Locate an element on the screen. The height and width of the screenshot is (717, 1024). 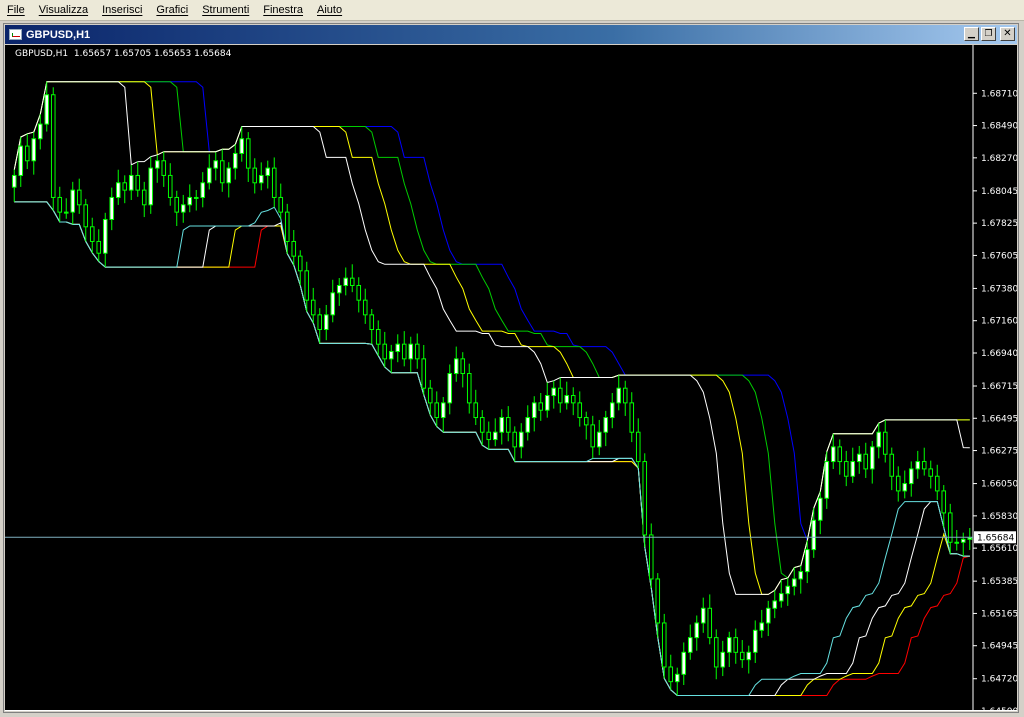
y-tick-label: 1.67605 is located at coordinates (999, 256).